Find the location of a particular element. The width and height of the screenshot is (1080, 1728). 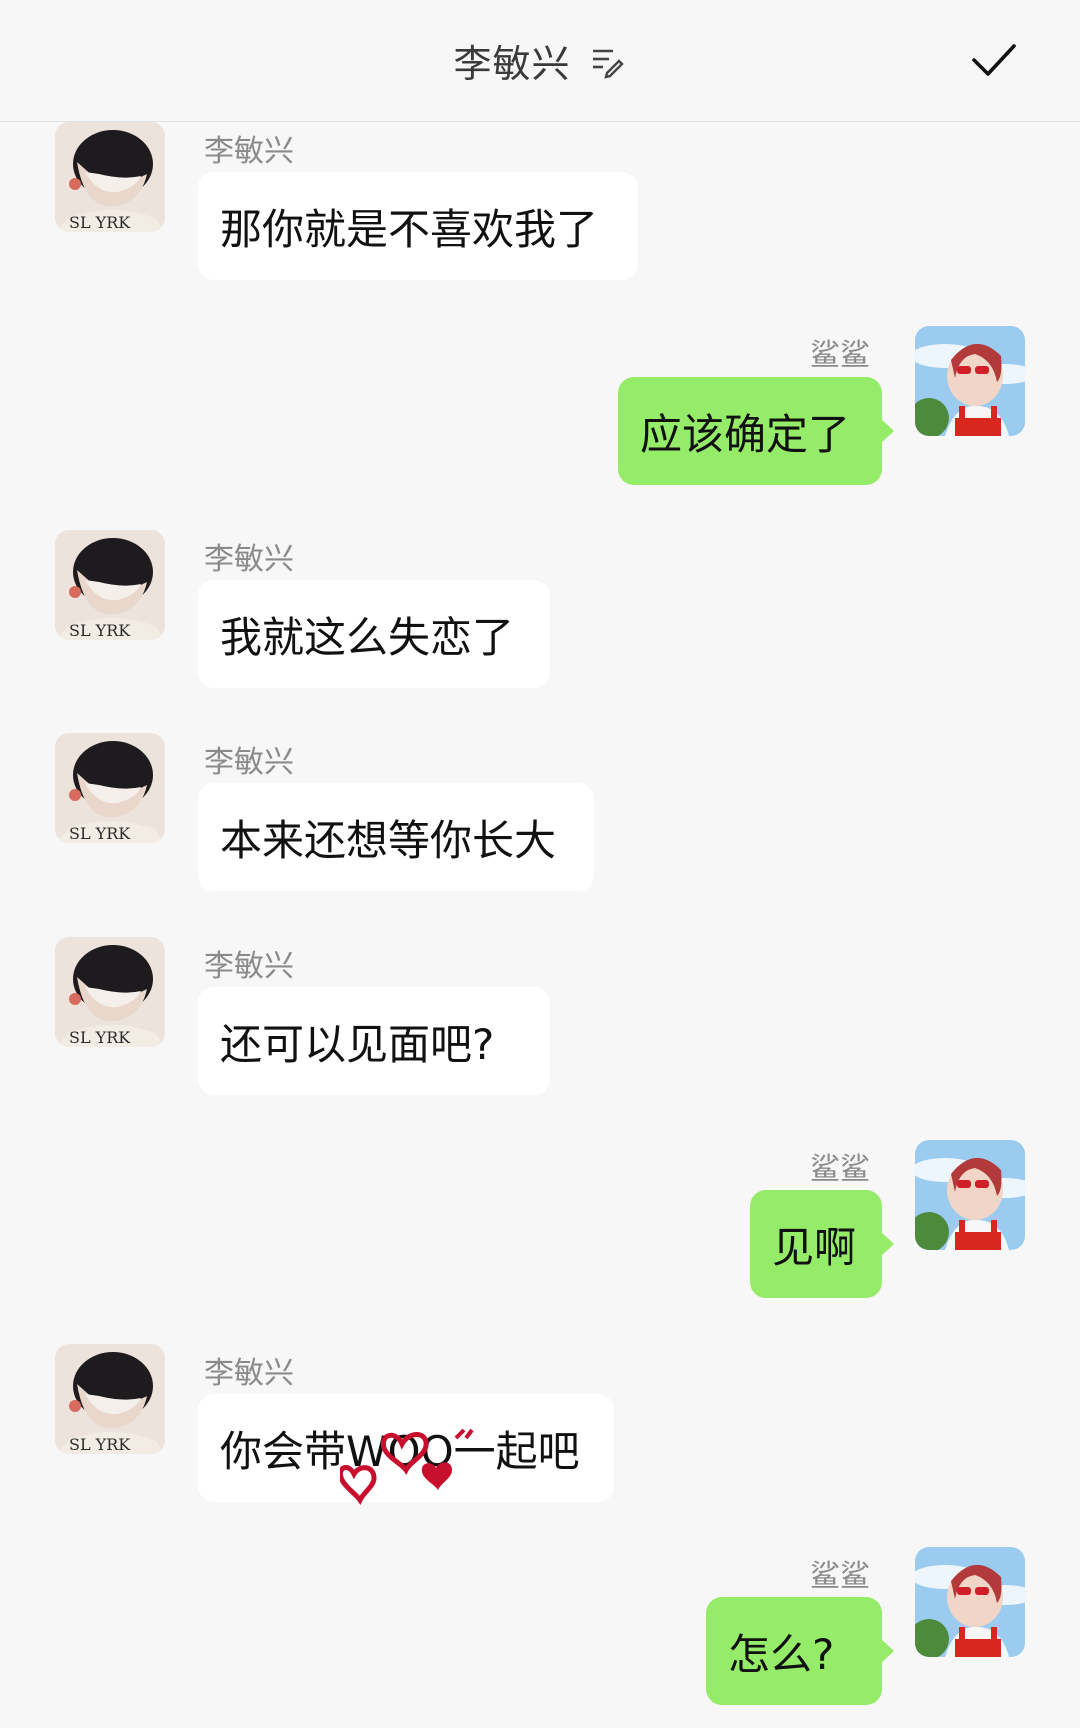

message-bubble: 本来还想等你长大 is located at coordinates (396, 837).